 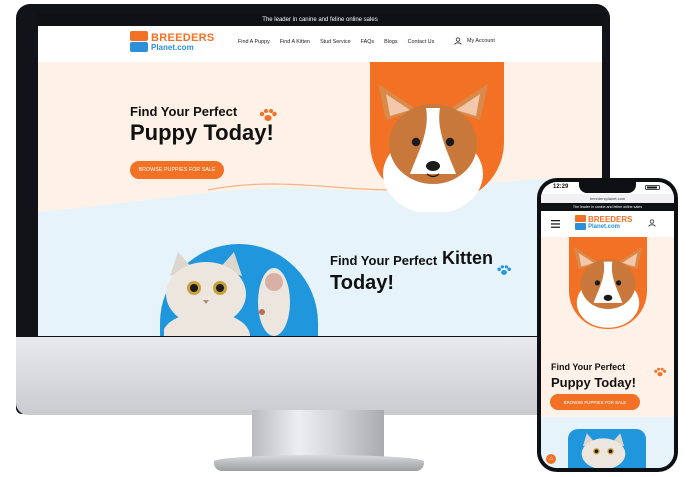 I want to click on kitten-heading-small: Find Your Perfect, so click(x=384, y=260).